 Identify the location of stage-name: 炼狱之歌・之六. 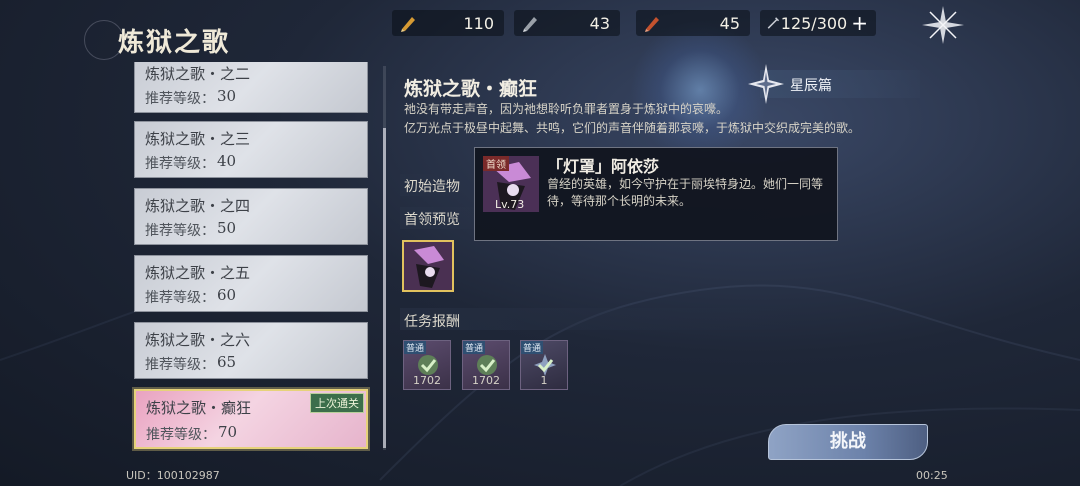
(198, 340).